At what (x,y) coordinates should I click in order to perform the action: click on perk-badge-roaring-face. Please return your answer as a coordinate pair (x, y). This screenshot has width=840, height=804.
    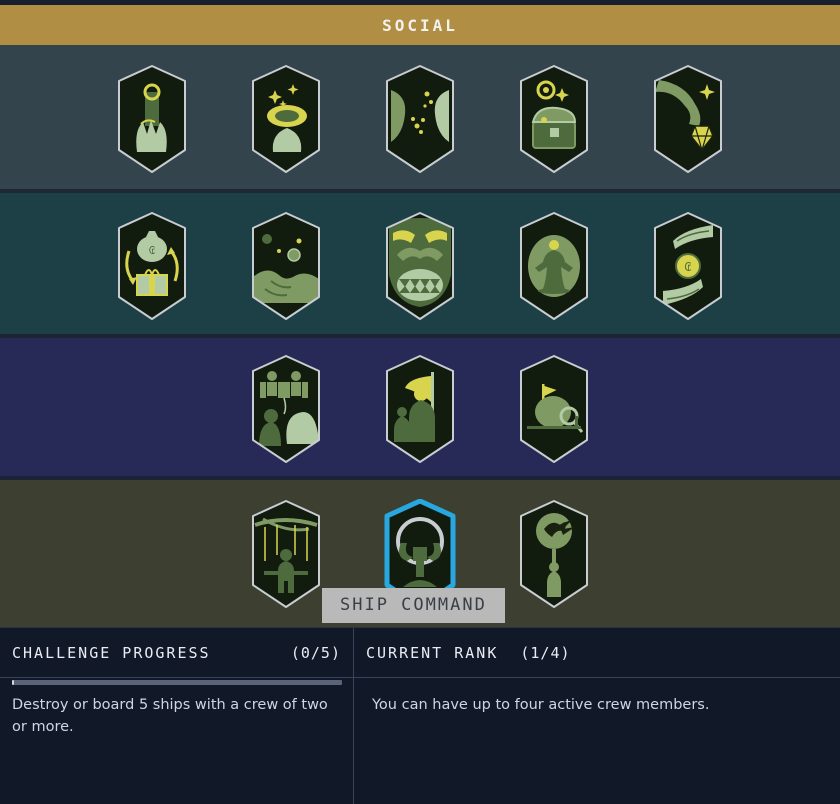
    Looking at the image, I should click on (420, 266).